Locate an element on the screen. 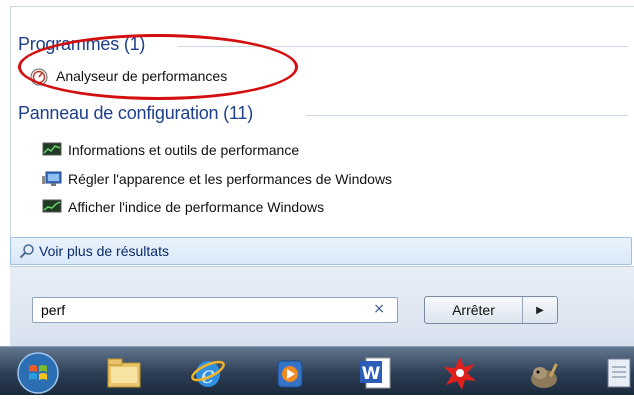 The width and height of the screenshot is (634, 399). performance-monitor-icon is located at coordinates (40, 77).